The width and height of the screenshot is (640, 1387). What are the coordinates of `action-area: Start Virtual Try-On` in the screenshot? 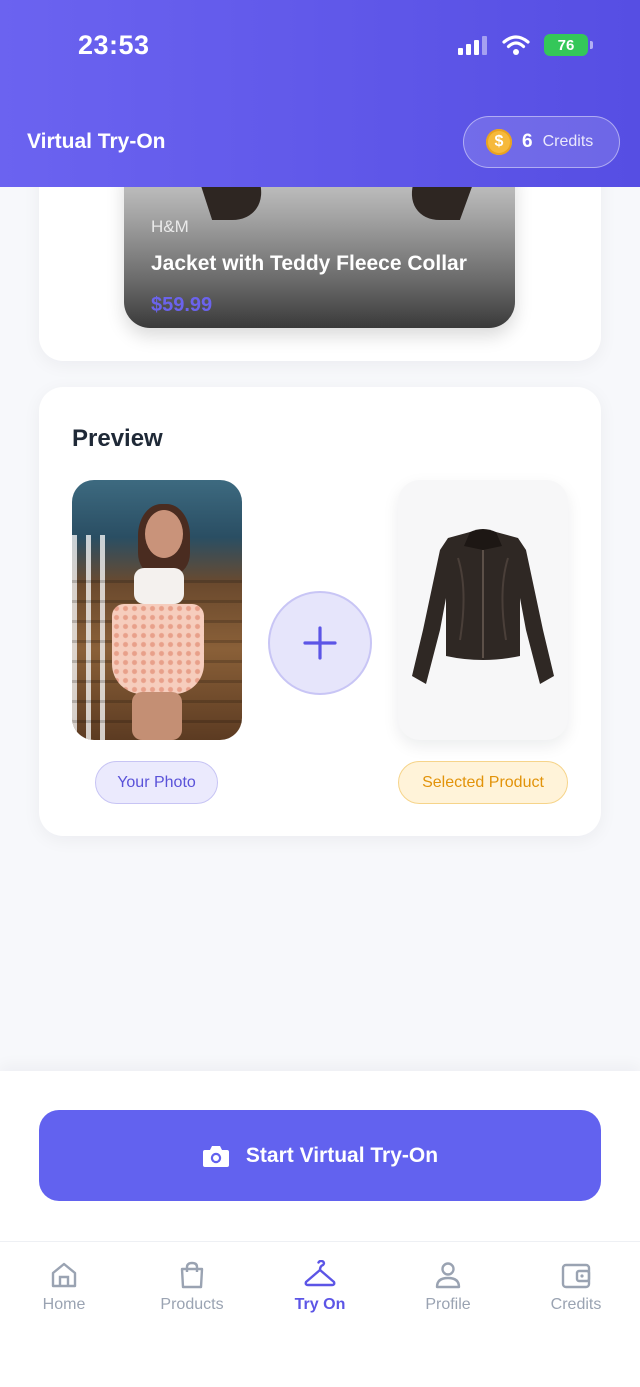 It's located at (320, 1156).